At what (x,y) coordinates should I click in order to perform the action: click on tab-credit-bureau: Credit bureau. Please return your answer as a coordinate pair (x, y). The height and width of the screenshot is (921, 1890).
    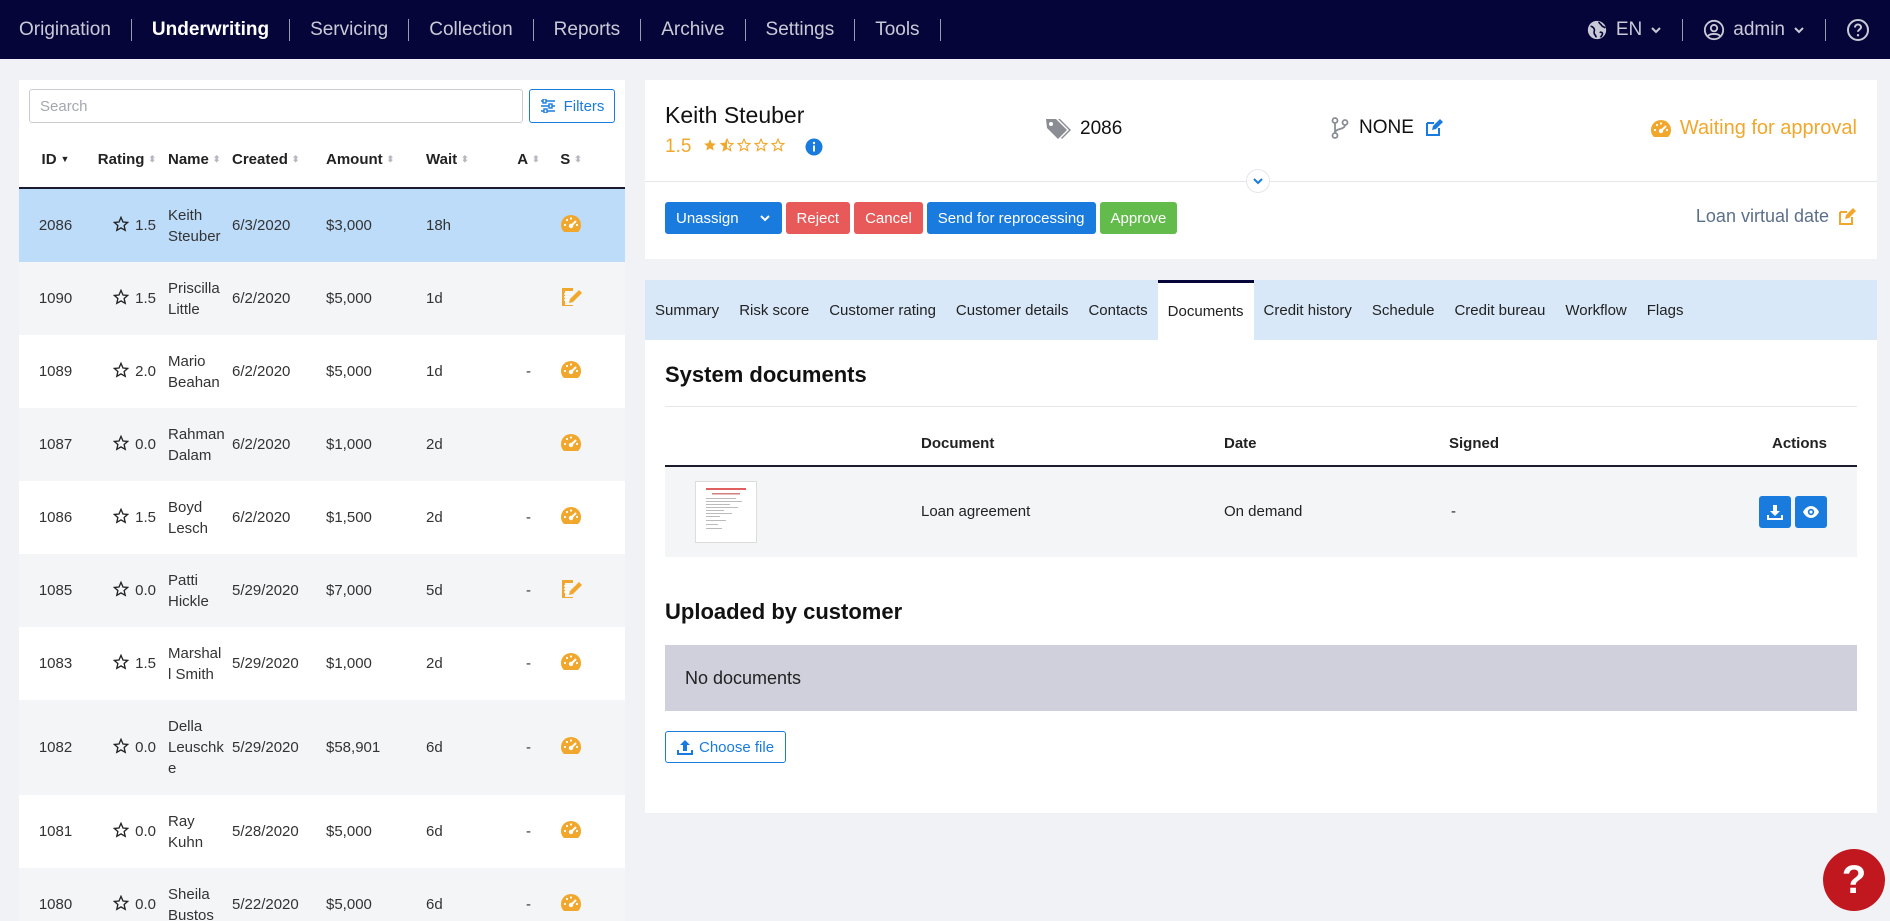
    Looking at the image, I should click on (1499, 310).